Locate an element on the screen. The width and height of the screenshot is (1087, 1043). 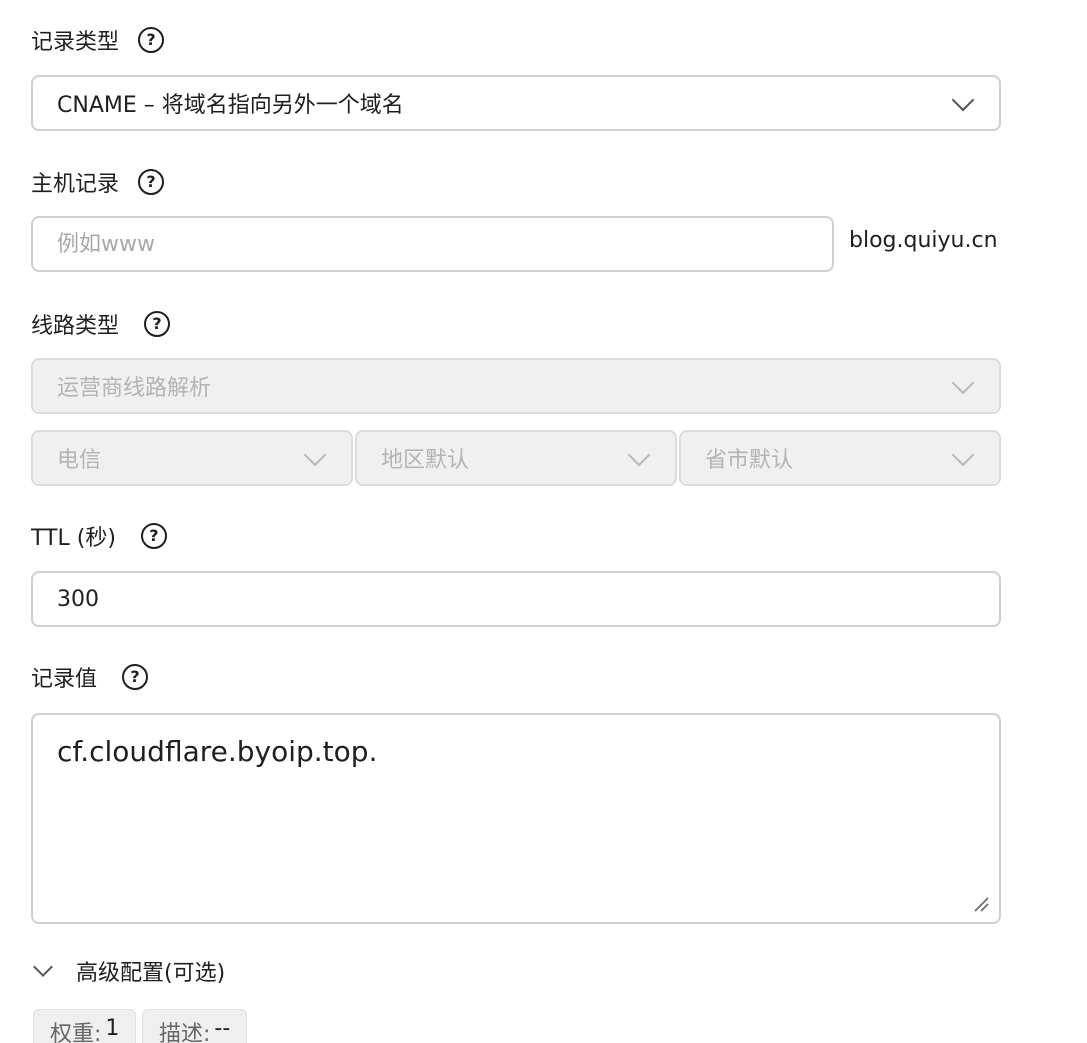
description-value: -- is located at coordinates (222, 1028).